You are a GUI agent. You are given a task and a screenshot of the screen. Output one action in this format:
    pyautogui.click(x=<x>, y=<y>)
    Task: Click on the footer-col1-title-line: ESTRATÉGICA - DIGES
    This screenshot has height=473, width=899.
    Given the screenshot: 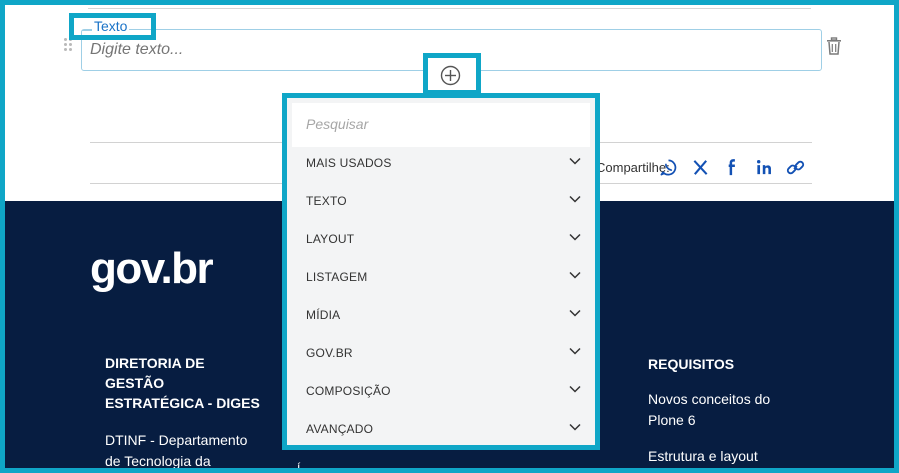 What is the action you would take?
    pyautogui.click(x=182, y=403)
    